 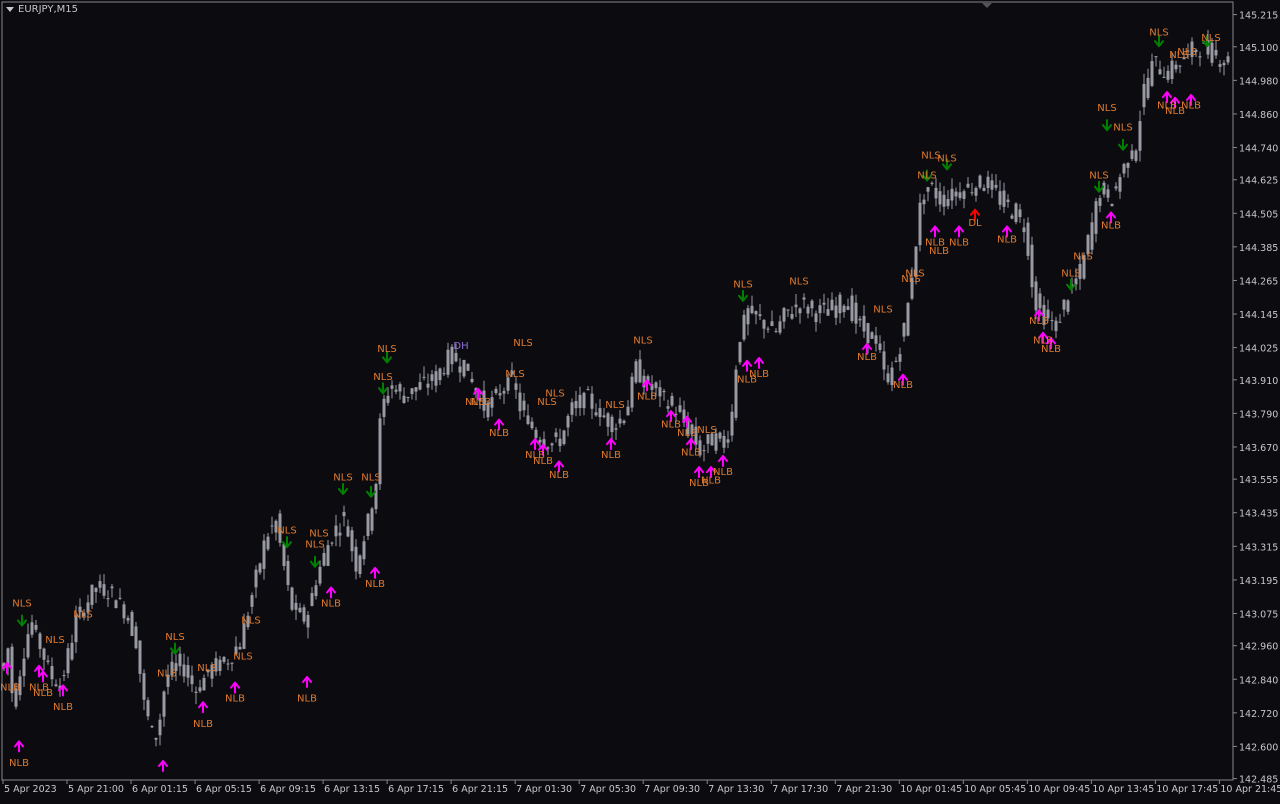 What do you see at coordinates (864, 789) in the screenshot?
I see `x-tick-label: 7 Apr 21:30` at bounding box center [864, 789].